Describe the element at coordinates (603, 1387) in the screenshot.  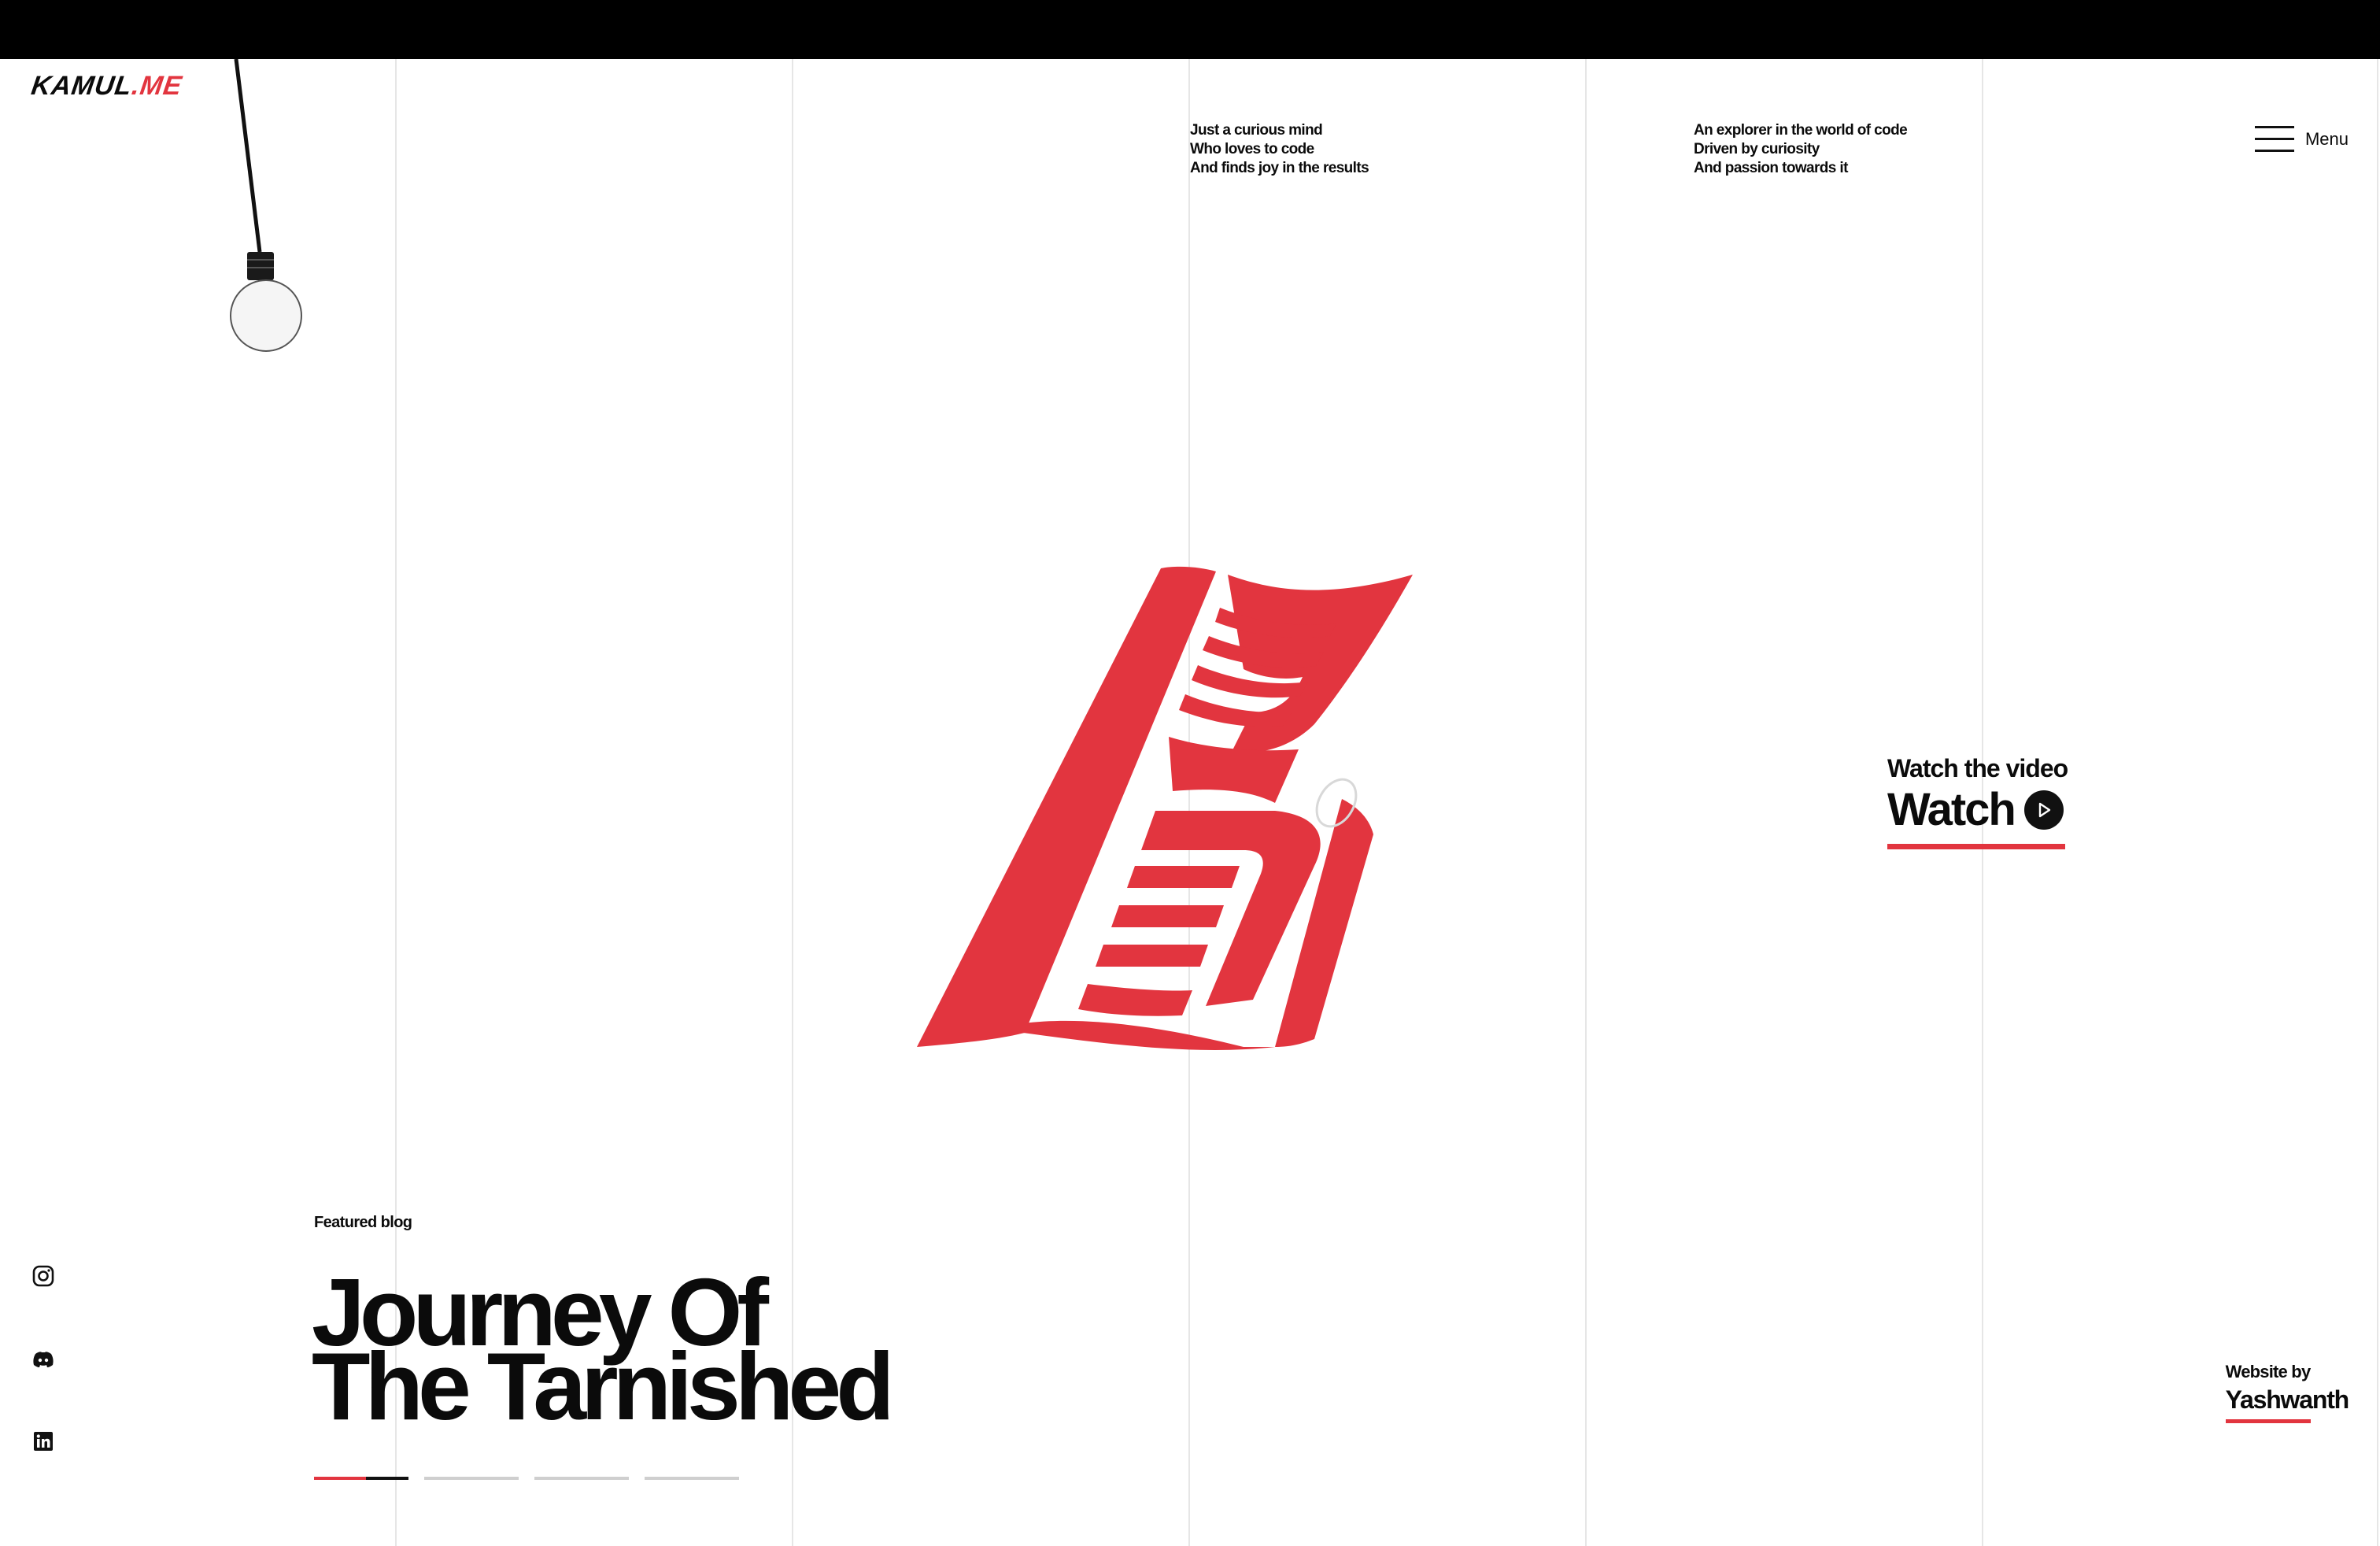
I see `featured-title-line: The Tarnished` at that location.